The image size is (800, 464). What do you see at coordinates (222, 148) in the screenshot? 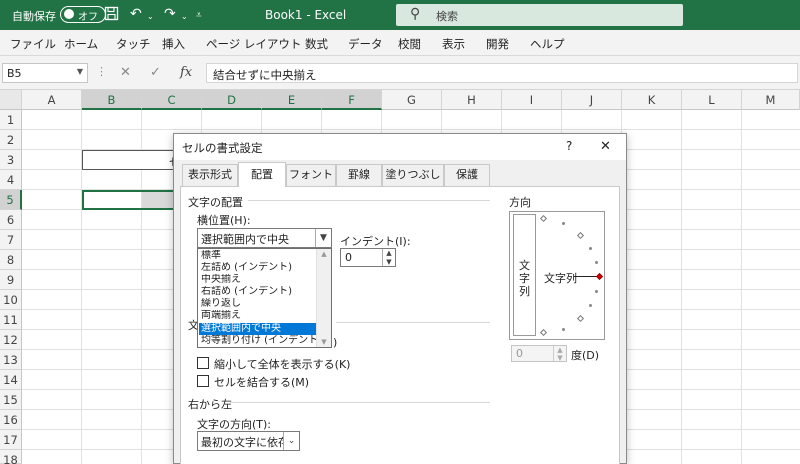
I see `dialog-title: セルの書式設定` at bounding box center [222, 148].